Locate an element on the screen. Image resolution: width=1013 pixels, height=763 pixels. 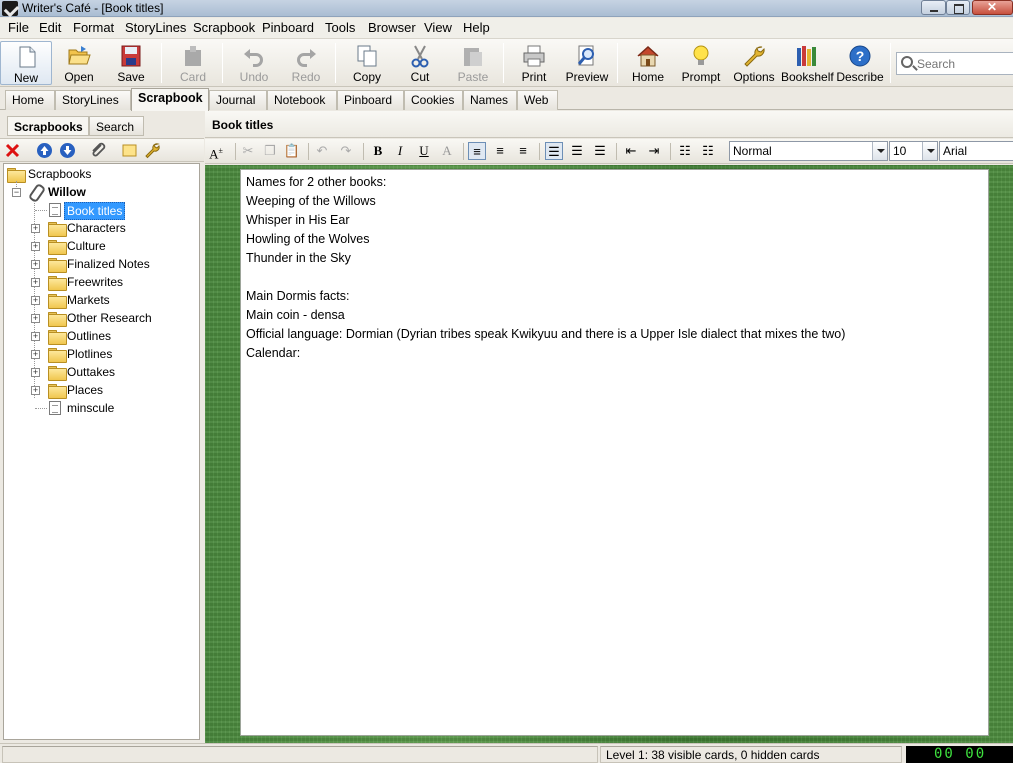
italic-icon: I is located at coordinates (400, 151).